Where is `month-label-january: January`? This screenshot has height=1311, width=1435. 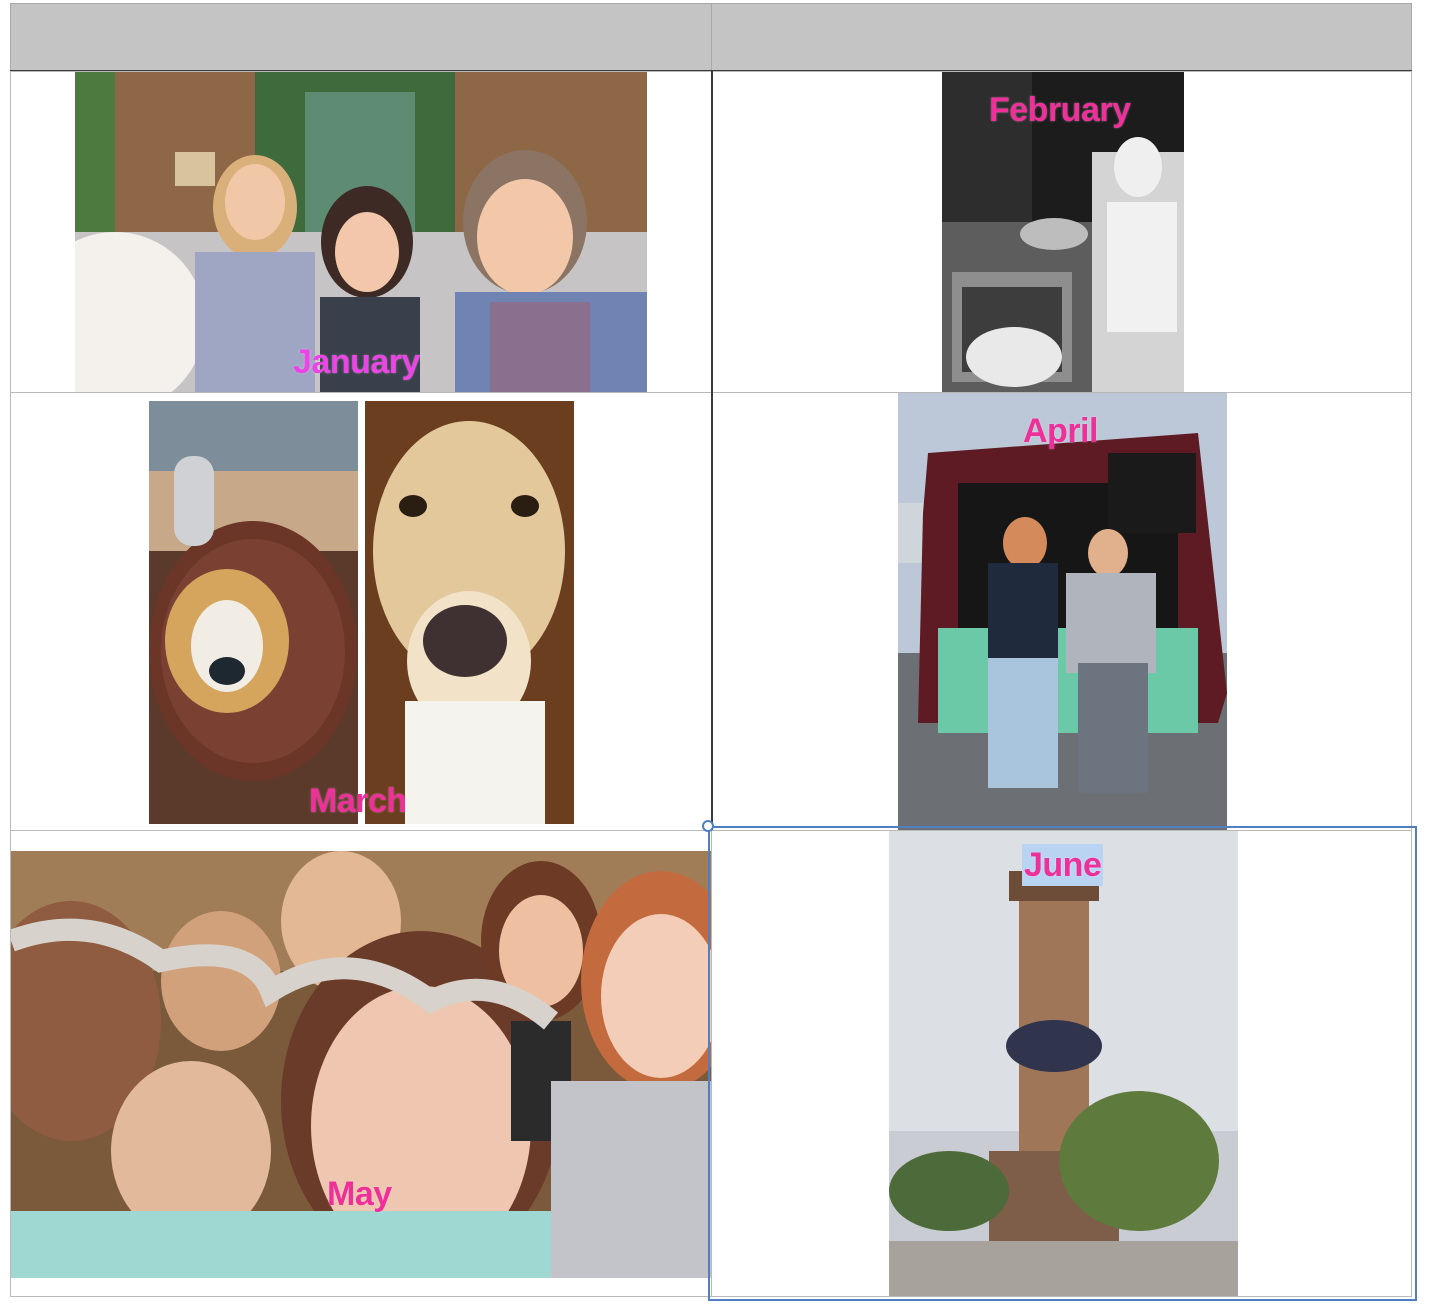 month-label-january: January is located at coordinates (356, 362).